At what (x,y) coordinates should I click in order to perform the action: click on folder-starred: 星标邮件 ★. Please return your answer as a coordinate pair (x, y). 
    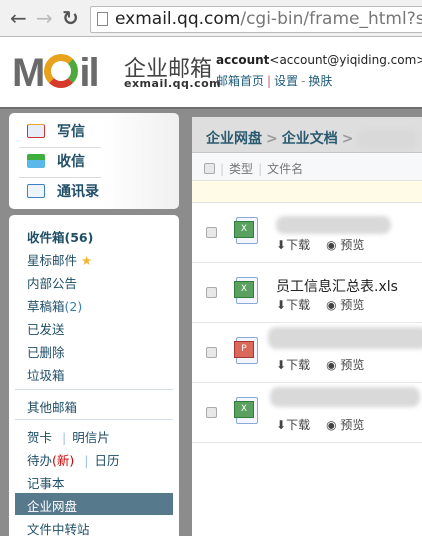
    Looking at the image, I should click on (59, 259).